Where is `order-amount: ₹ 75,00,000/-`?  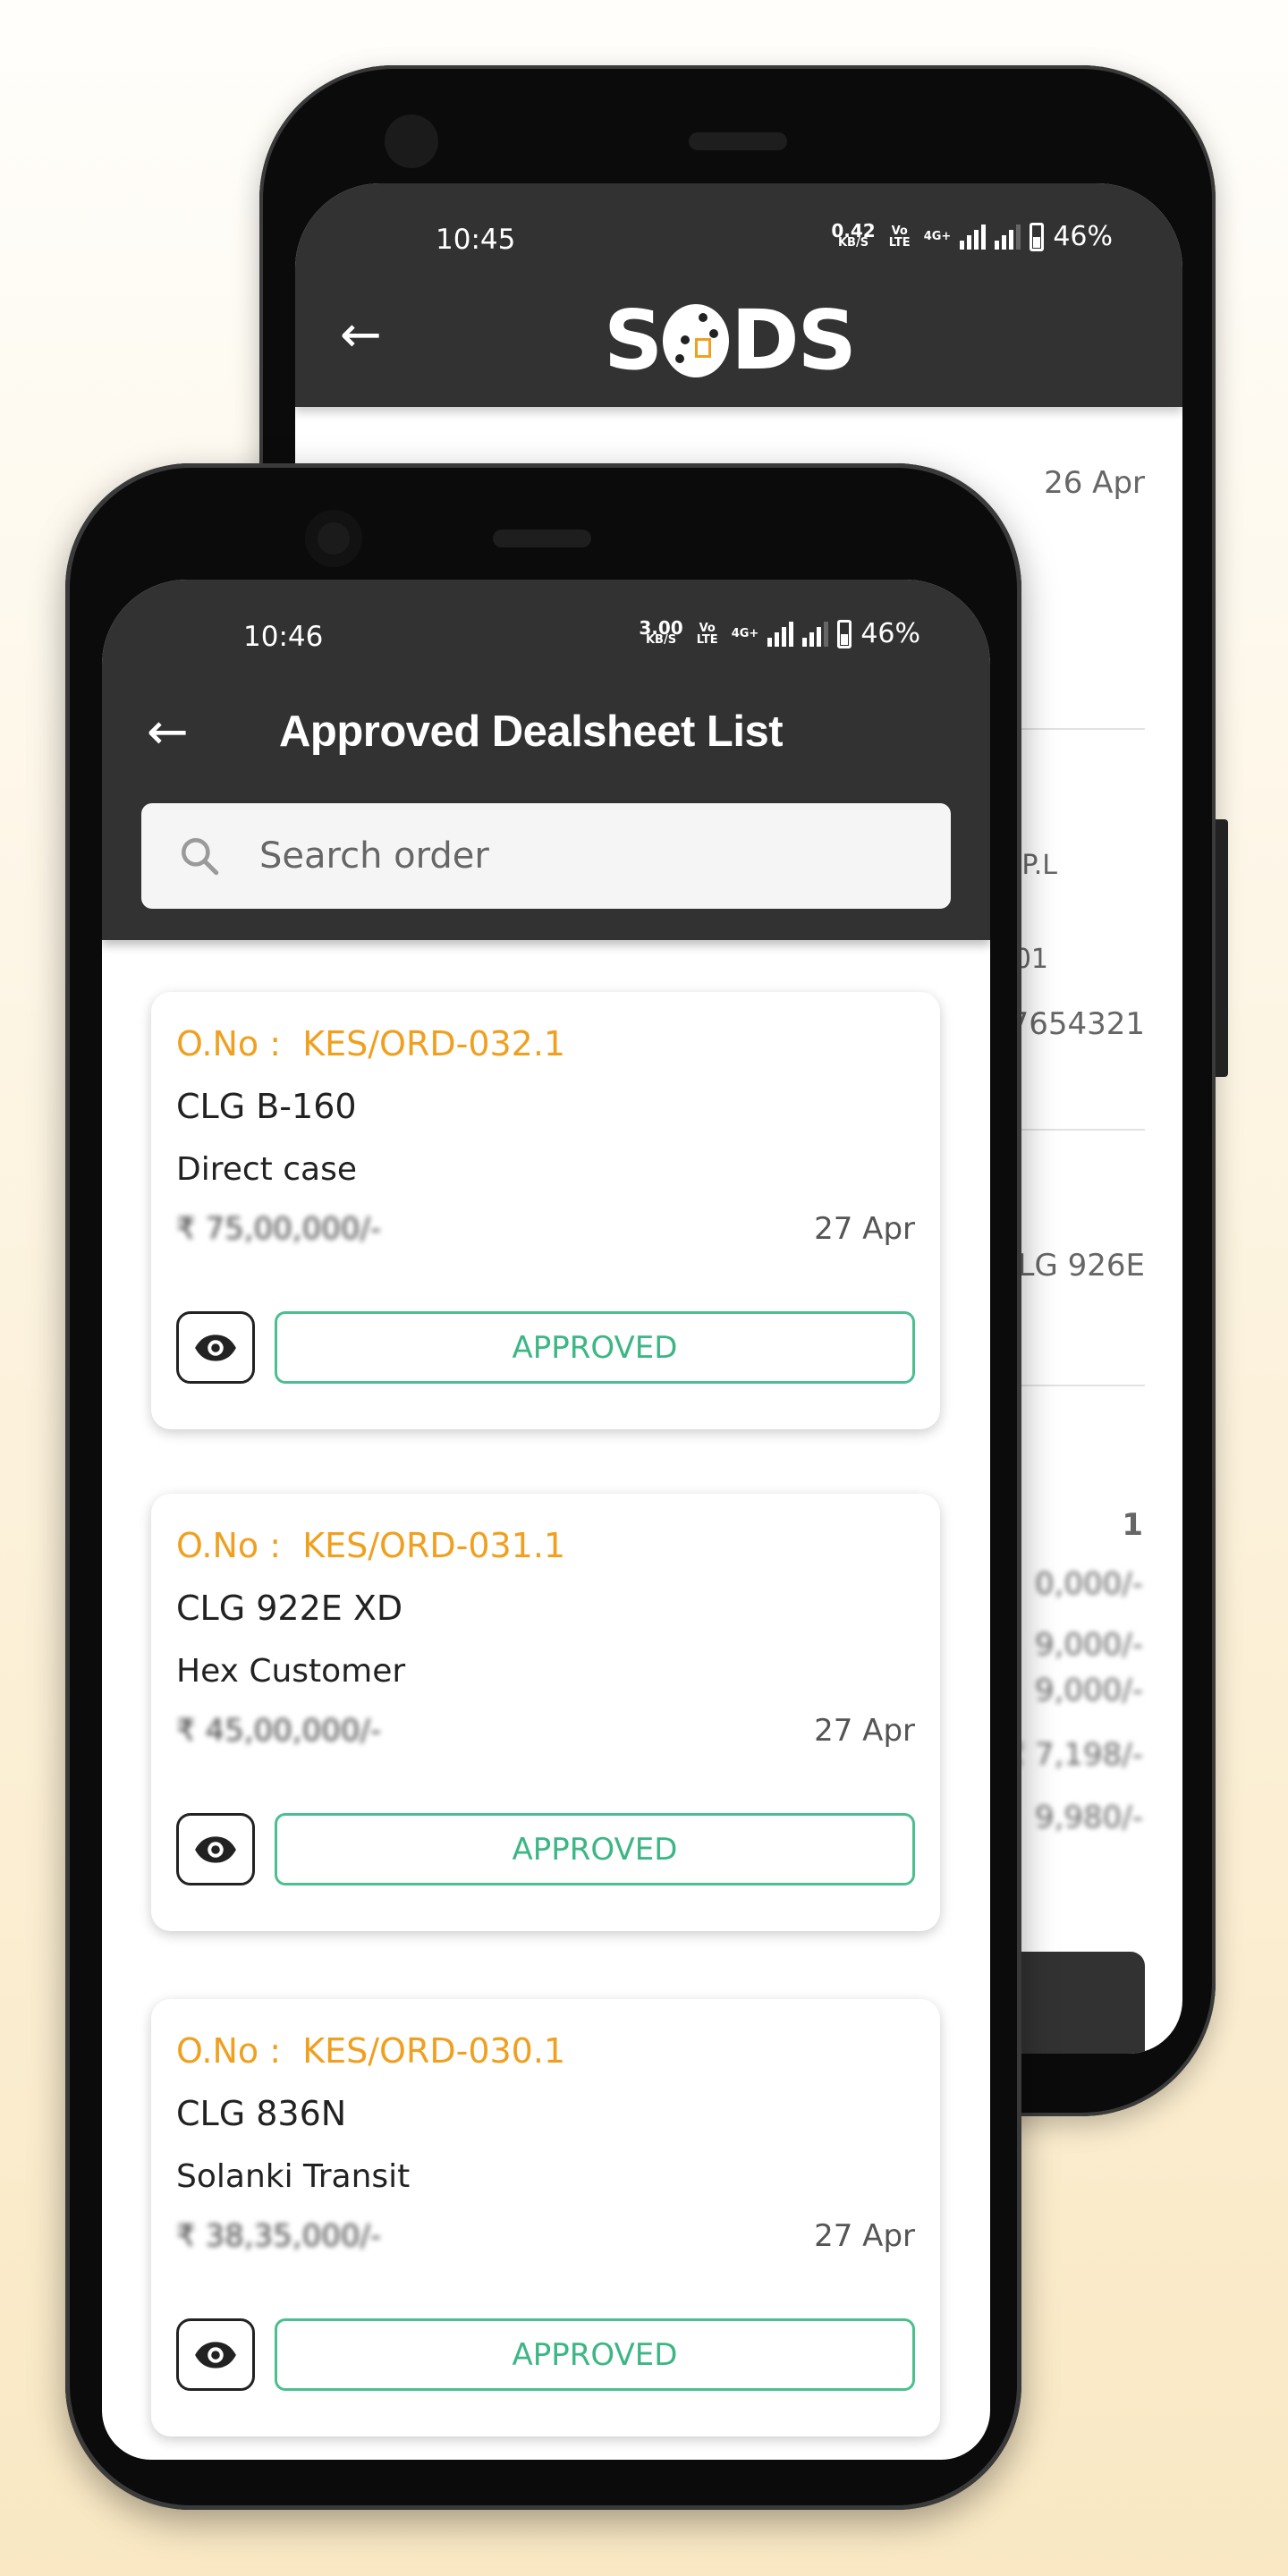
order-amount: ₹ 75,00,000/- is located at coordinates (279, 1229).